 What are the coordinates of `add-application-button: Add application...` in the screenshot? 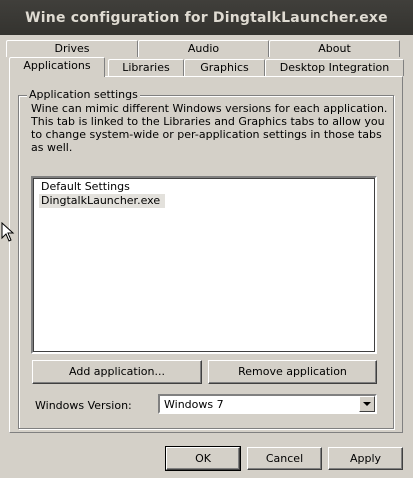 It's located at (117, 372).